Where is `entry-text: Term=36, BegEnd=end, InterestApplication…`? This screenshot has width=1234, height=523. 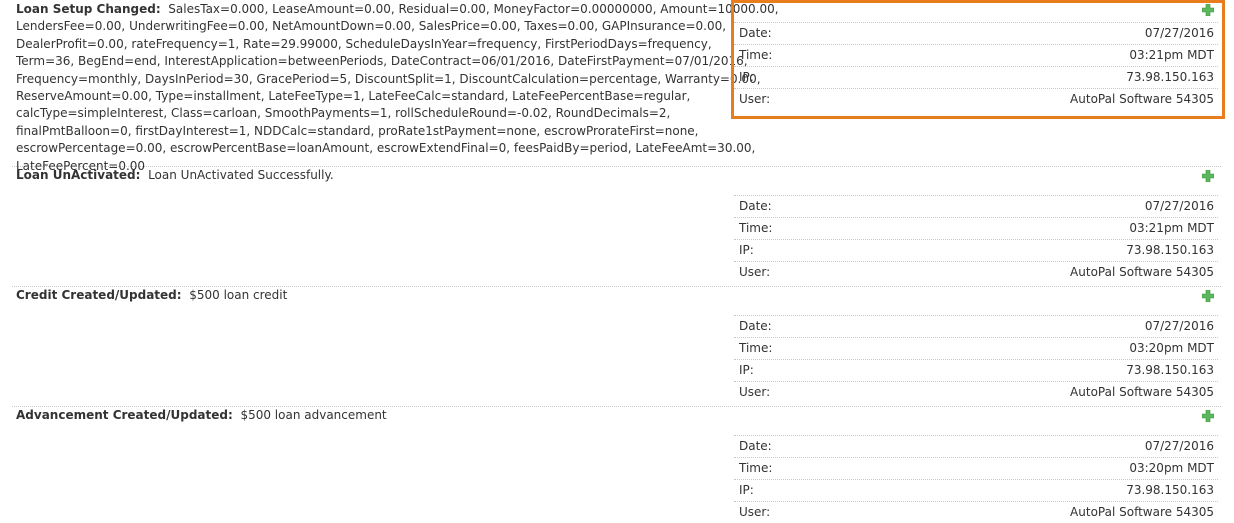
entry-text: Term=36, BegEnd=end, InterestApplication… is located at coordinates (382, 61).